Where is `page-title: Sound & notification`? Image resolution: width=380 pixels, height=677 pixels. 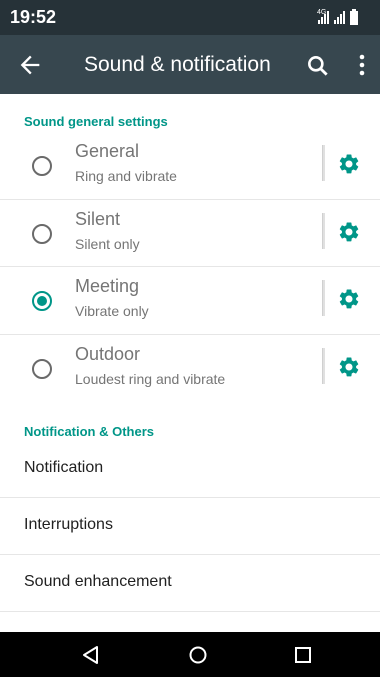
page-title: Sound & notification is located at coordinates (177, 64).